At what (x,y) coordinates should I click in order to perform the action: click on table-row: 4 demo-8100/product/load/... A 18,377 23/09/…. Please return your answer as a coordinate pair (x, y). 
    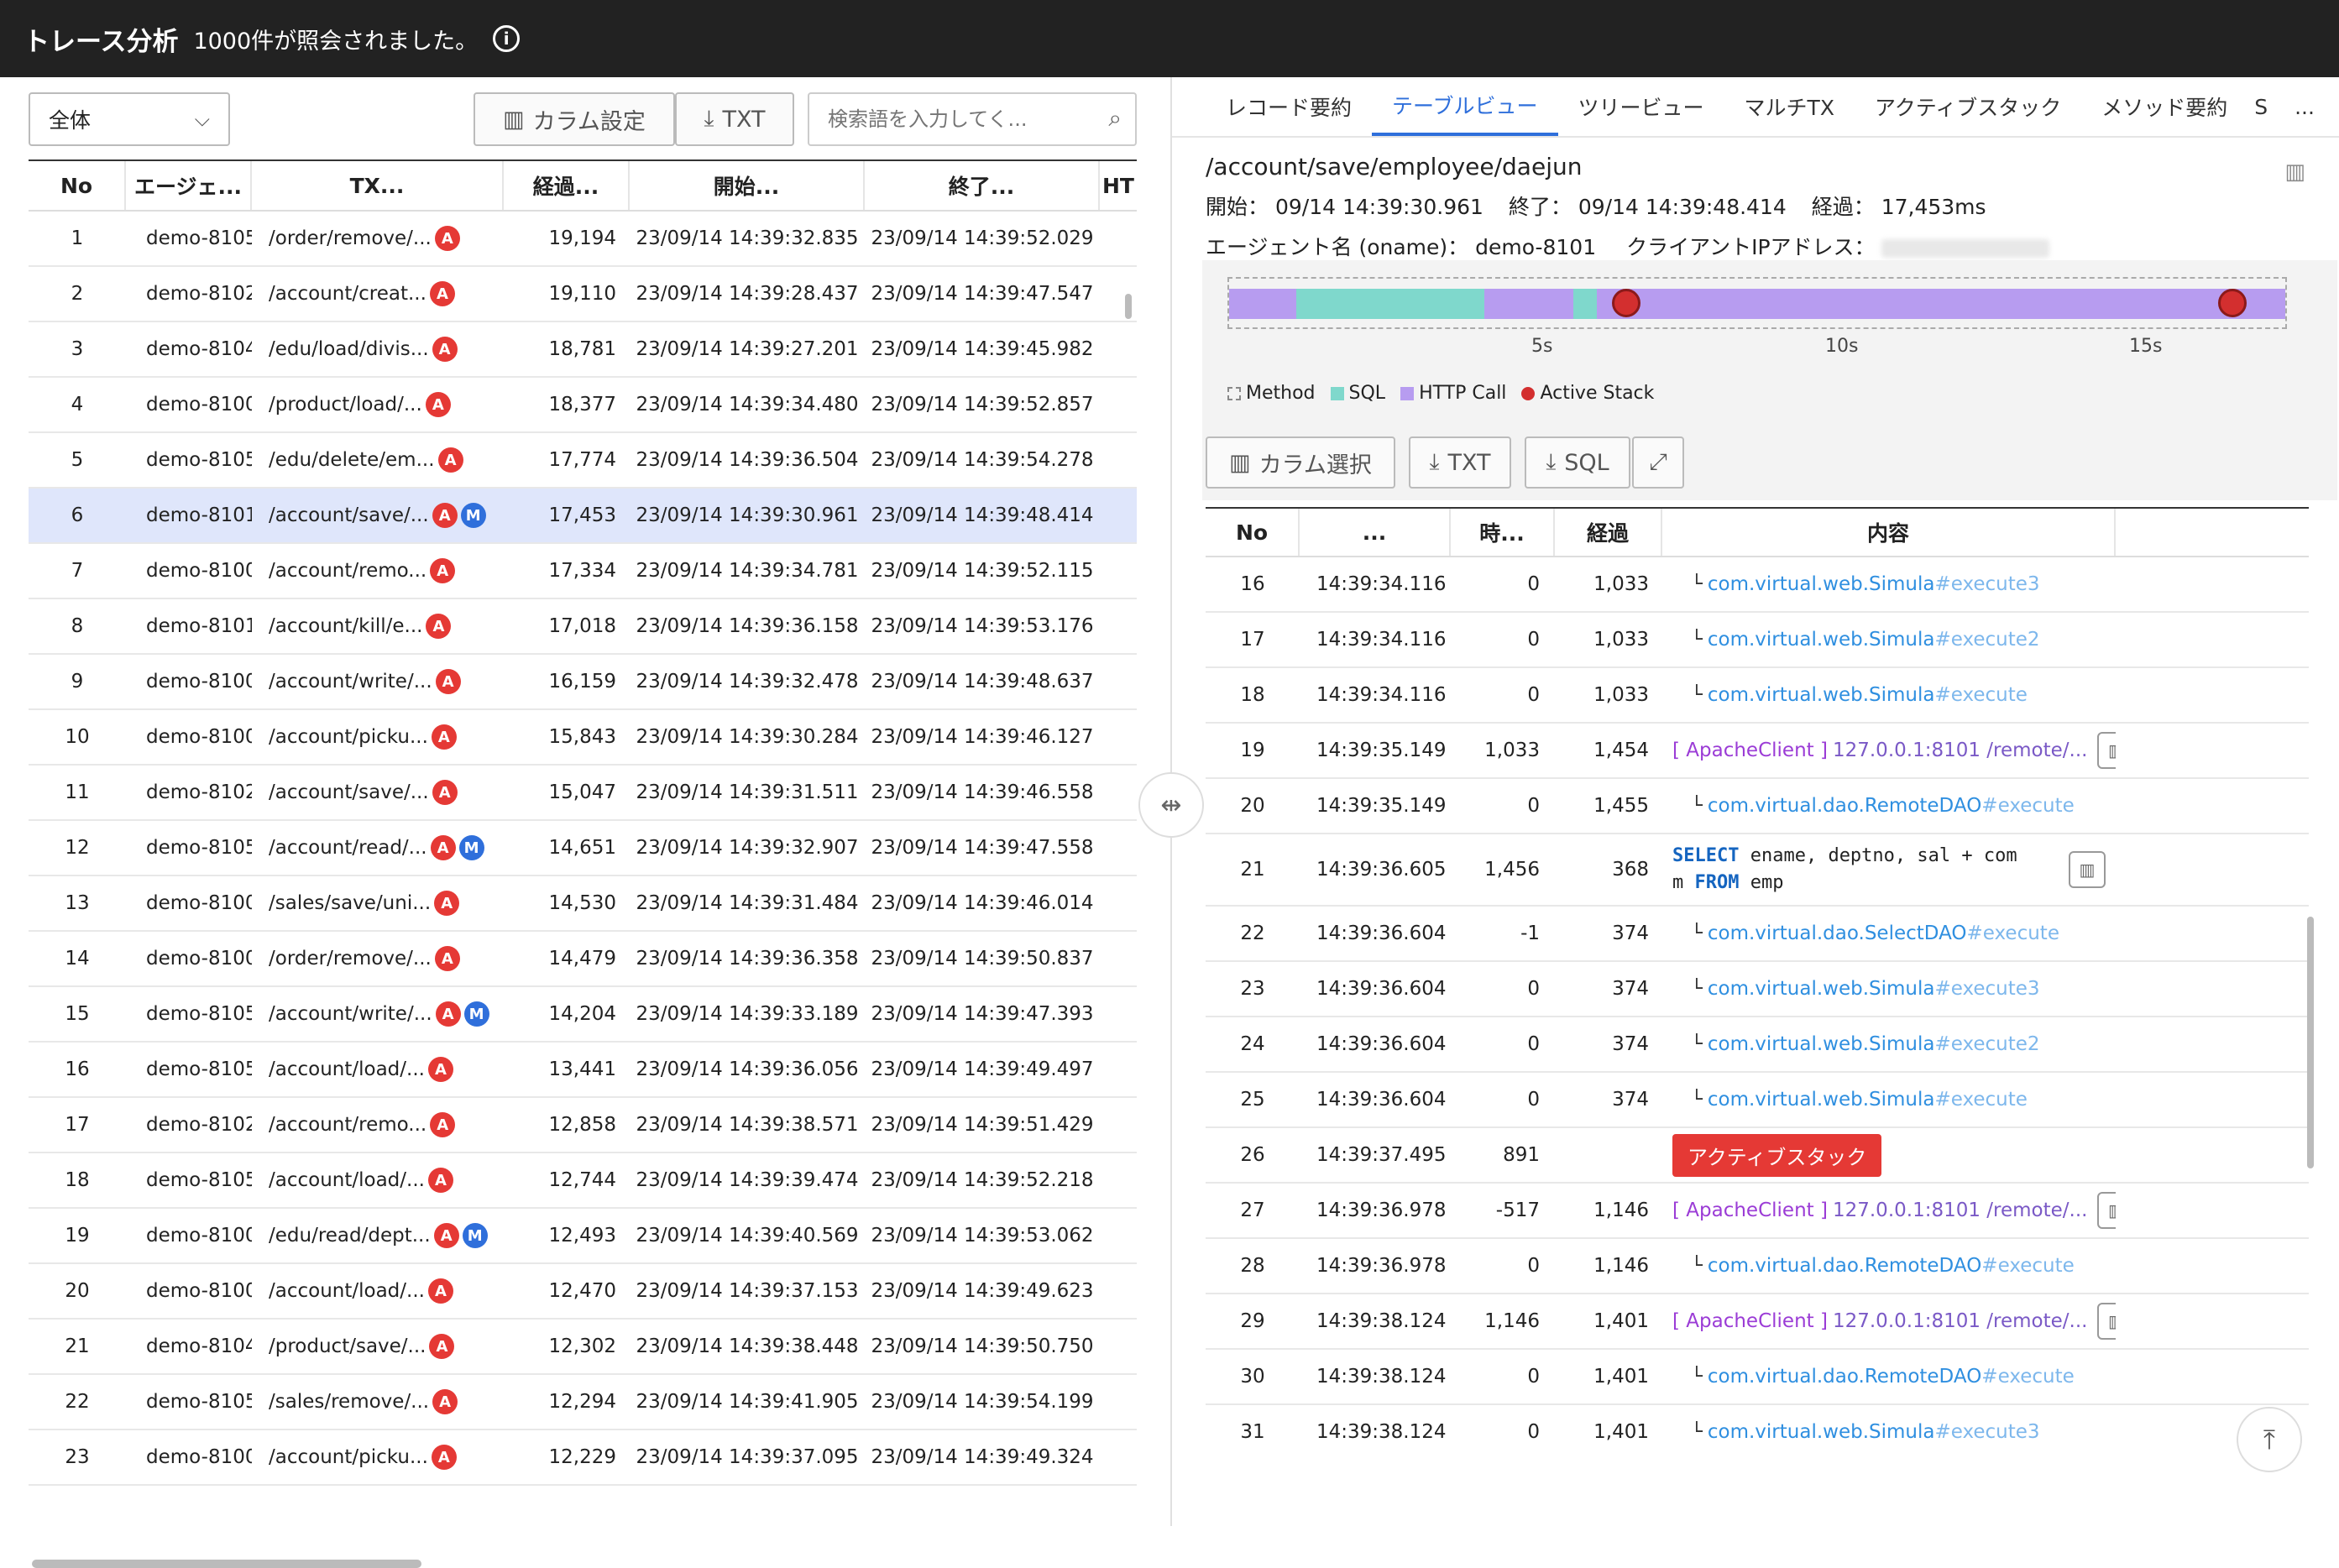
    Looking at the image, I should click on (583, 405).